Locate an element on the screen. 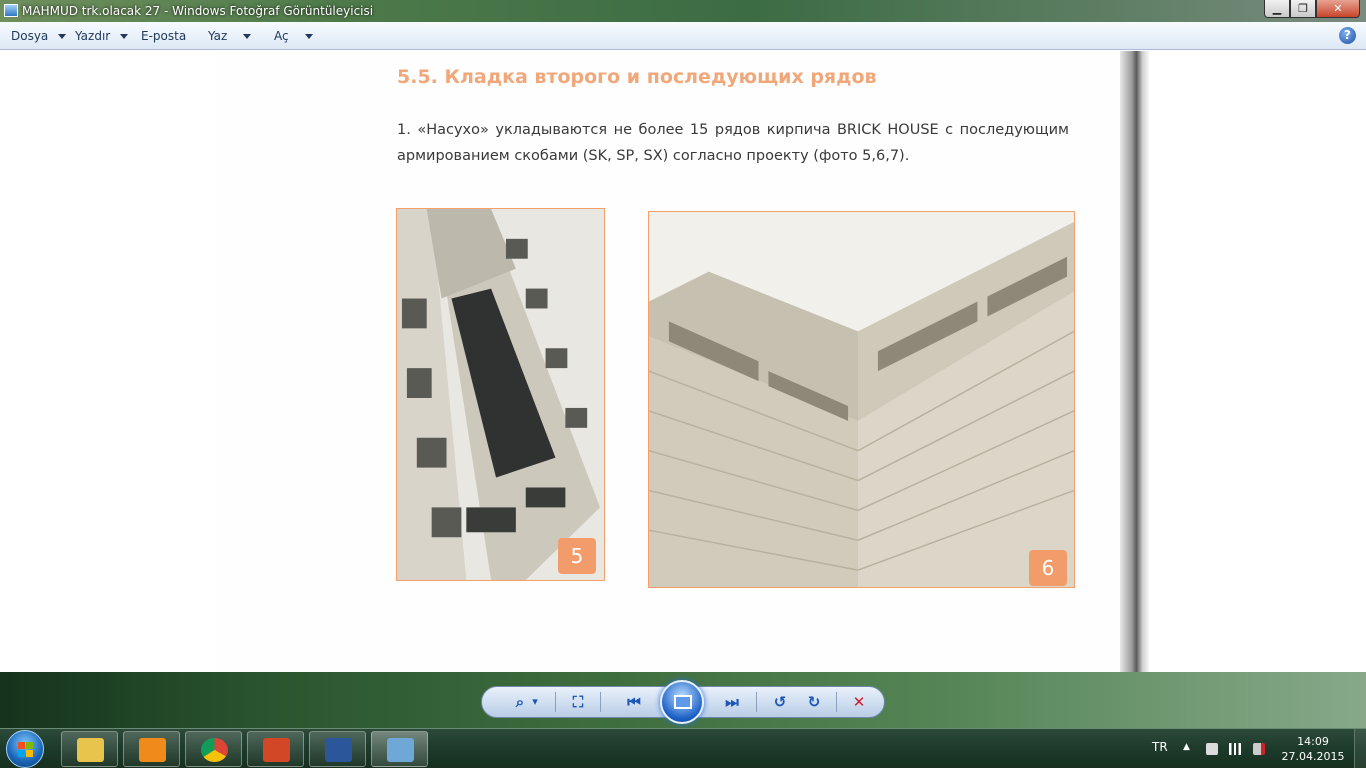 The width and height of the screenshot is (1366, 768). photo-viewer-icon is located at coordinates (400, 750).